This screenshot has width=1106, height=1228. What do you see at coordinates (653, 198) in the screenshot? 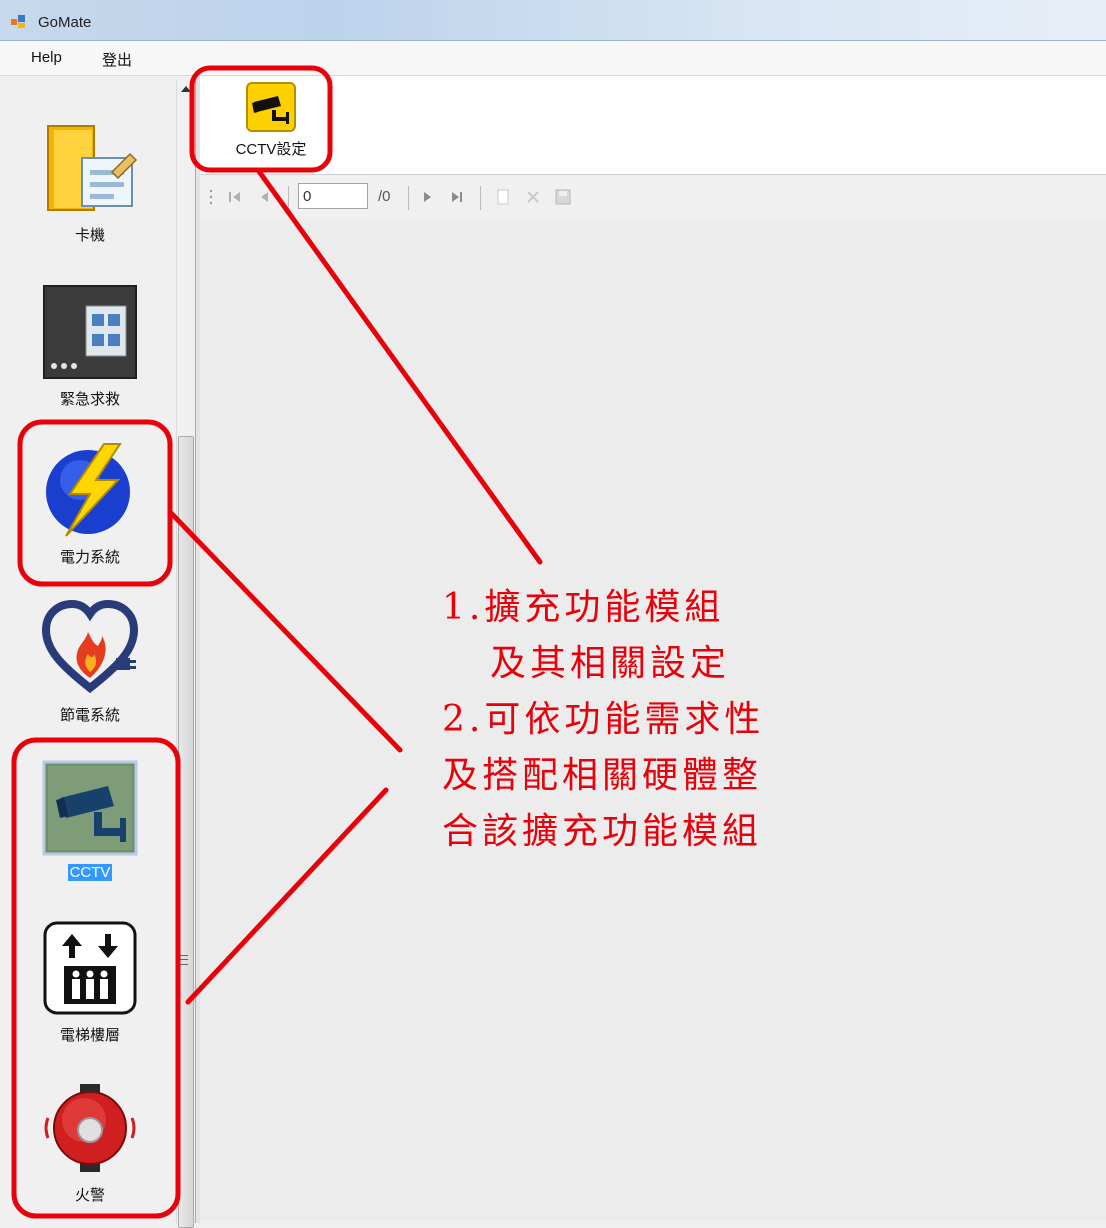
I see `record-navigator: /0` at bounding box center [653, 198].